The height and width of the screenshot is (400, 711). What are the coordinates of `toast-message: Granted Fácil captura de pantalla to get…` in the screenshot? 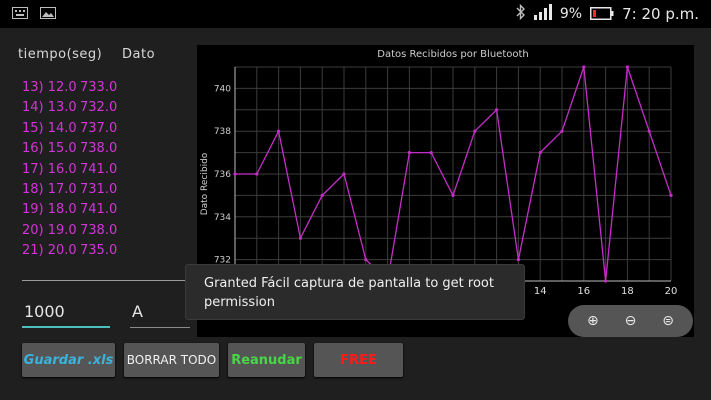 It's located at (355, 292).